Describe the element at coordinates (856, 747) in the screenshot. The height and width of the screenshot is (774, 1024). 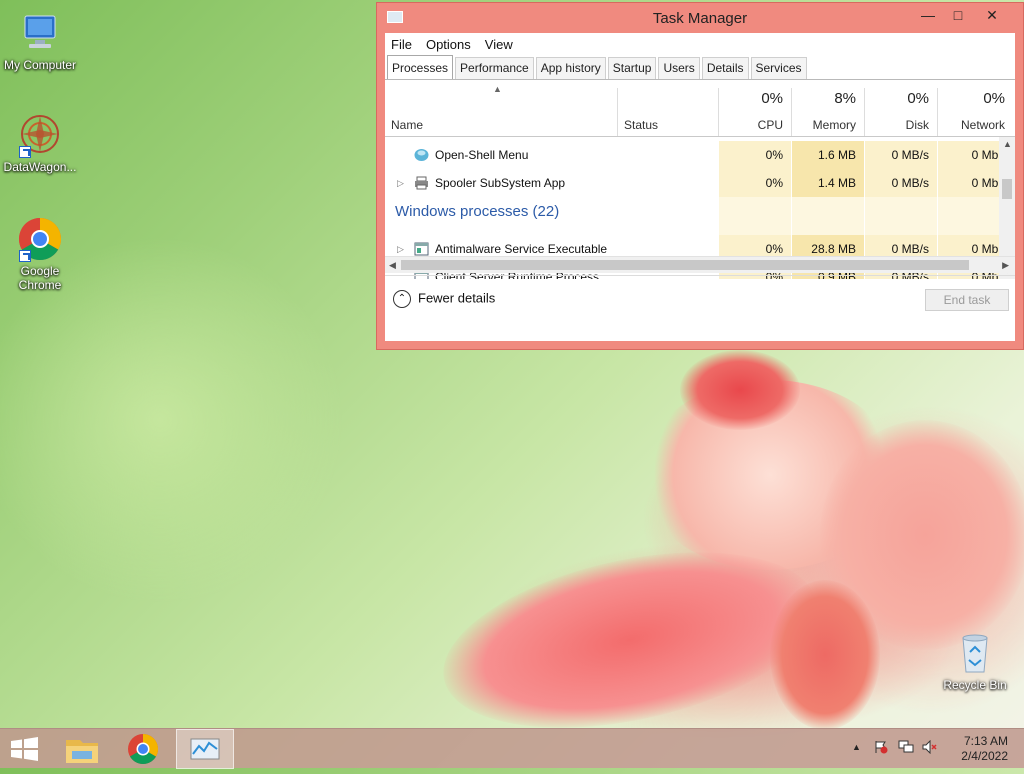
I see `show-hidden-icons-icon: ▲` at that location.